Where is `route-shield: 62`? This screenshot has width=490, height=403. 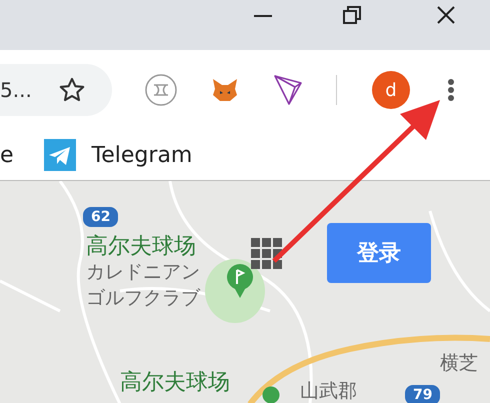 route-shield: 62 is located at coordinates (100, 217).